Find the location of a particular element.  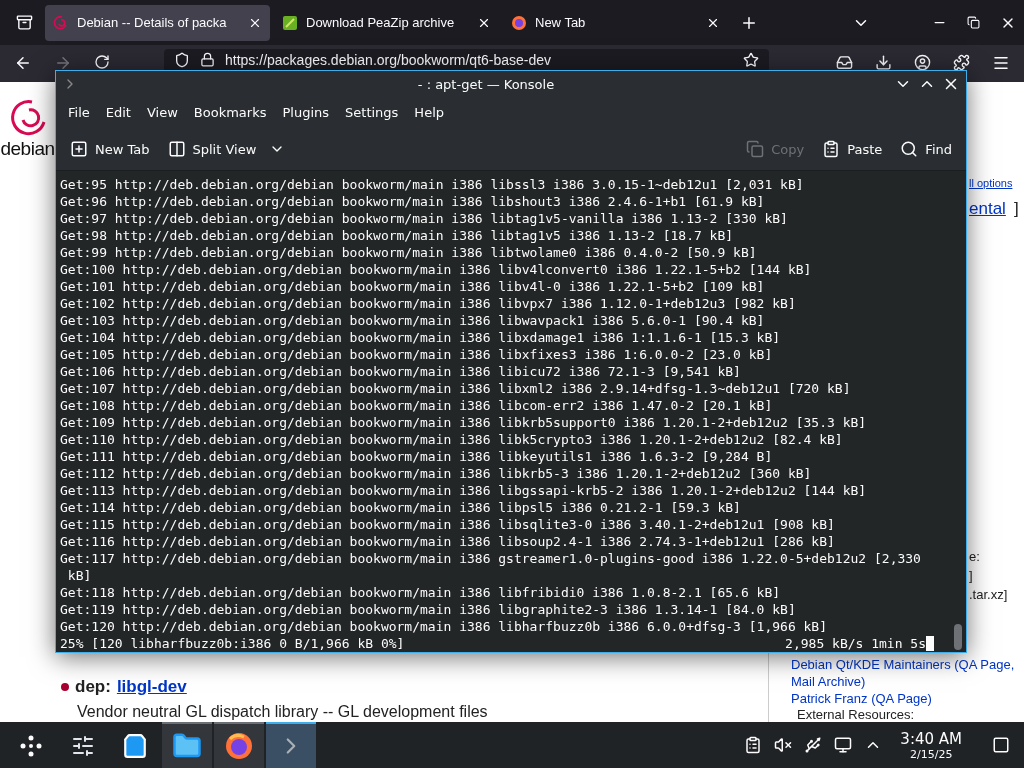

file-text: e: is located at coordinates (975, 556).